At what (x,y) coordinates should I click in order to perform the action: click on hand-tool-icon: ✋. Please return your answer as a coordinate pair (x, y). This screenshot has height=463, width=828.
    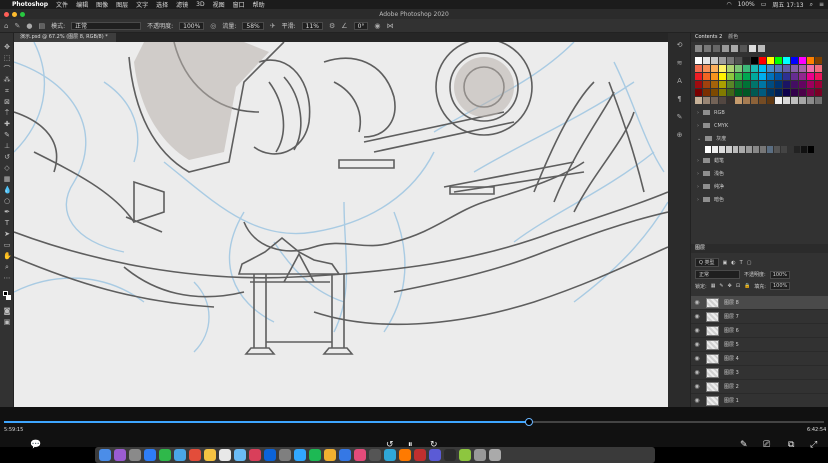
    Looking at the image, I should click on (7, 256).